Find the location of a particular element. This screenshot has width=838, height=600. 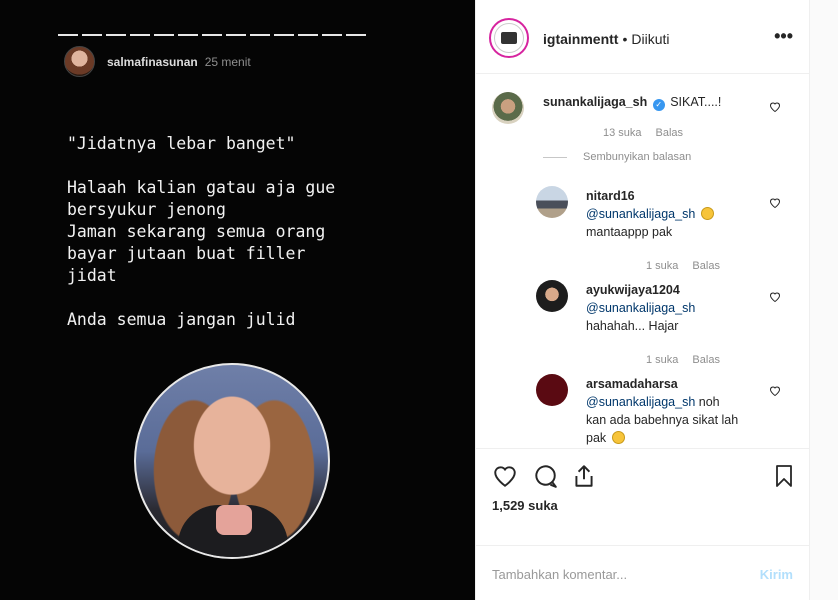

poster-avatar is located at coordinates (509, 38).